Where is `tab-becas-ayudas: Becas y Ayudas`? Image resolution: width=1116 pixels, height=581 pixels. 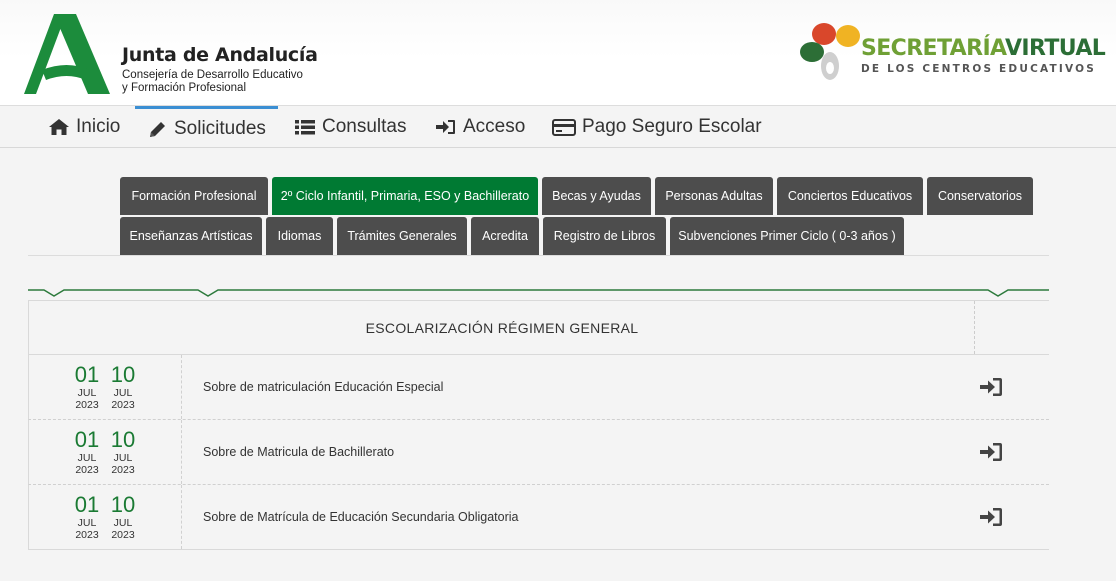 tab-becas-ayudas: Becas y Ayudas is located at coordinates (596, 196).